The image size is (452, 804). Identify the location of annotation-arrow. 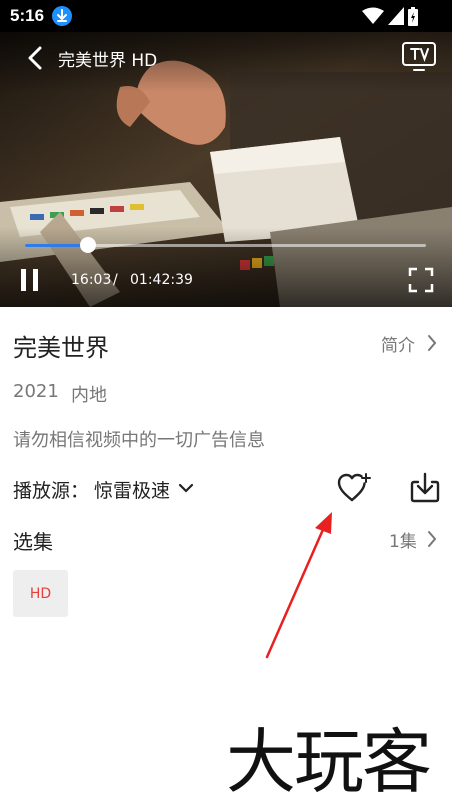
(298, 585).